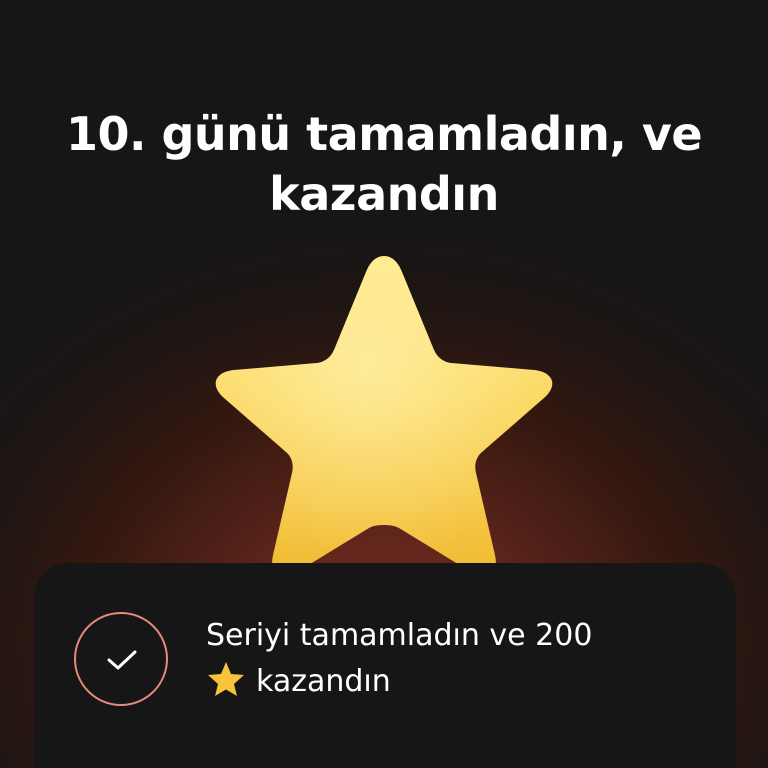 The image size is (768, 768). I want to click on toast-message-line-1: Seriyi tamamladın ve 200, so click(399, 635).